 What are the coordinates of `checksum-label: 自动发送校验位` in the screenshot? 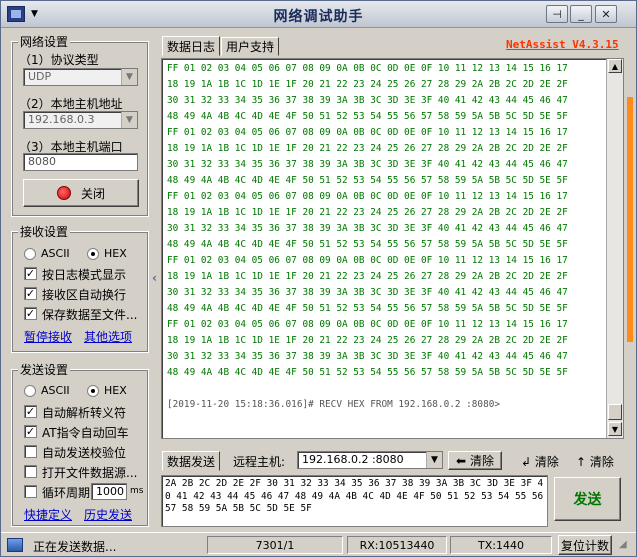 It's located at (84, 453).